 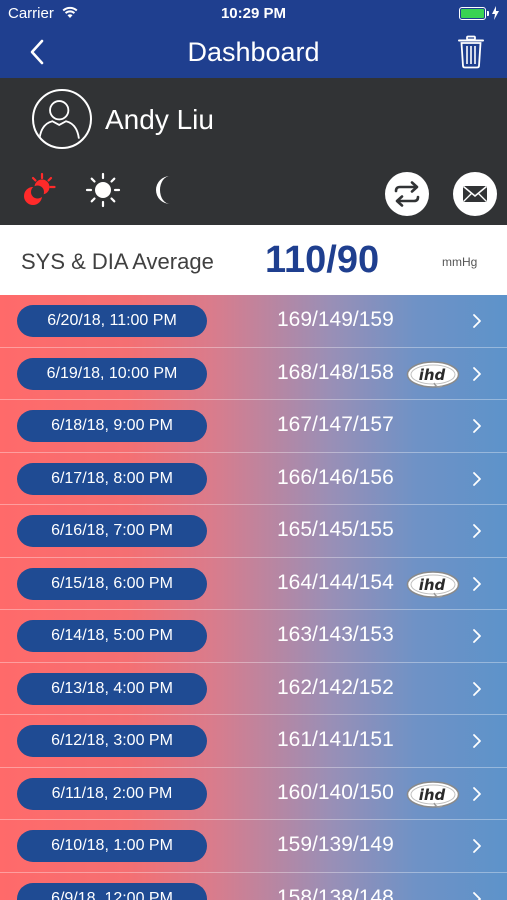 What do you see at coordinates (495, 13) in the screenshot?
I see `charging-bolt-icon` at bounding box center [495, 13].